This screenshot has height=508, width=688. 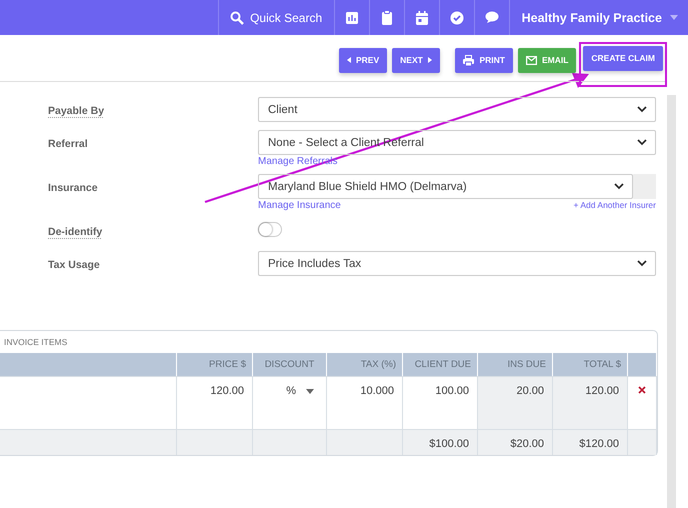 What do you see at coordinates (365, 364) in the screenshot?
I see `column-header: TAX (%)` at bounding box center [365, 364].